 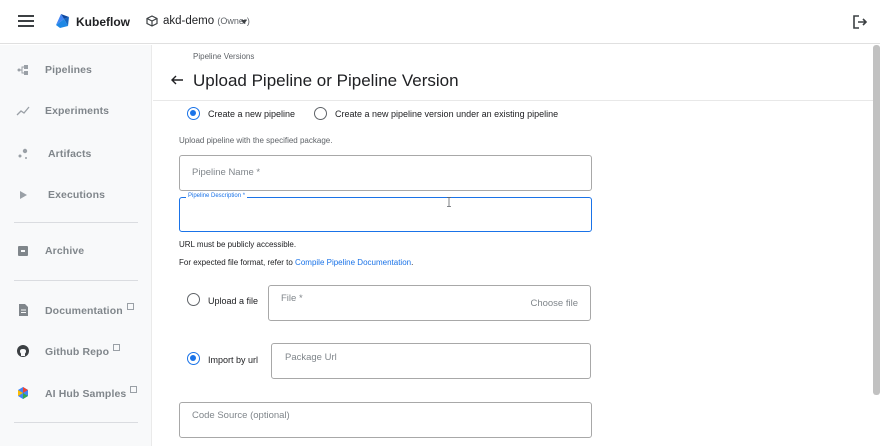 I want to click on archive-icon, so click(x=23, y=251).